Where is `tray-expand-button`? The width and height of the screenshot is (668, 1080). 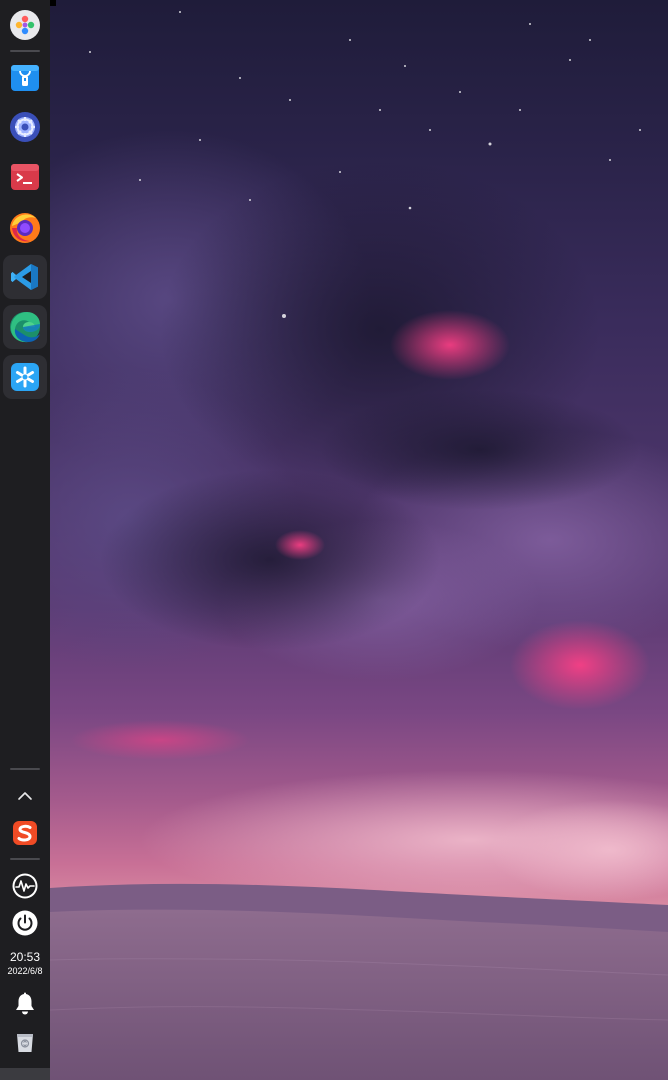 tray-expand-button is located at coordinates (25, 796).